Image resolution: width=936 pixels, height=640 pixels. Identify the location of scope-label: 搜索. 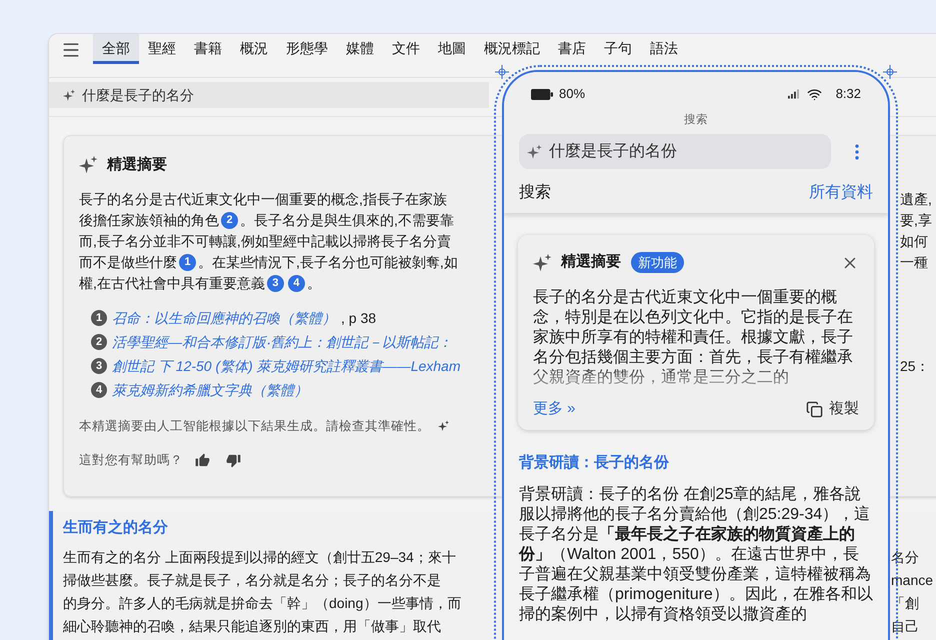
(535, 193).